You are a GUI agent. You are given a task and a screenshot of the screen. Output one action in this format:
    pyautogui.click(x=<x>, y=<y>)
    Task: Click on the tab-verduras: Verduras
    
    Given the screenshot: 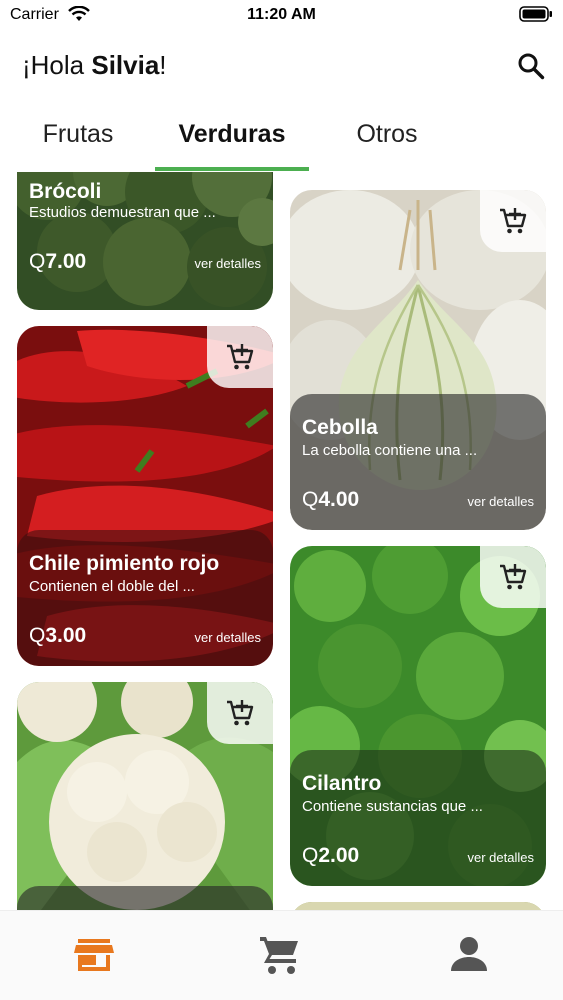 What is the action you would take?
    pyautogui.click(x=232, y=146)
    